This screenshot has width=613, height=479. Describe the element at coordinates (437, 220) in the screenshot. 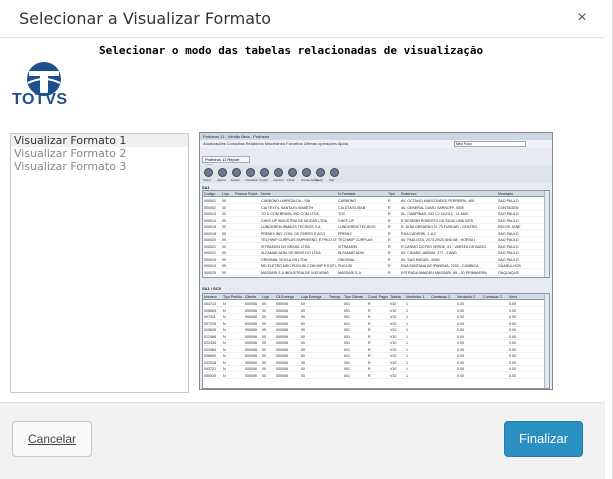

I see `grid-cell: R DESEMB ROBERTO DA SILVA LIMA 0379` at that location.